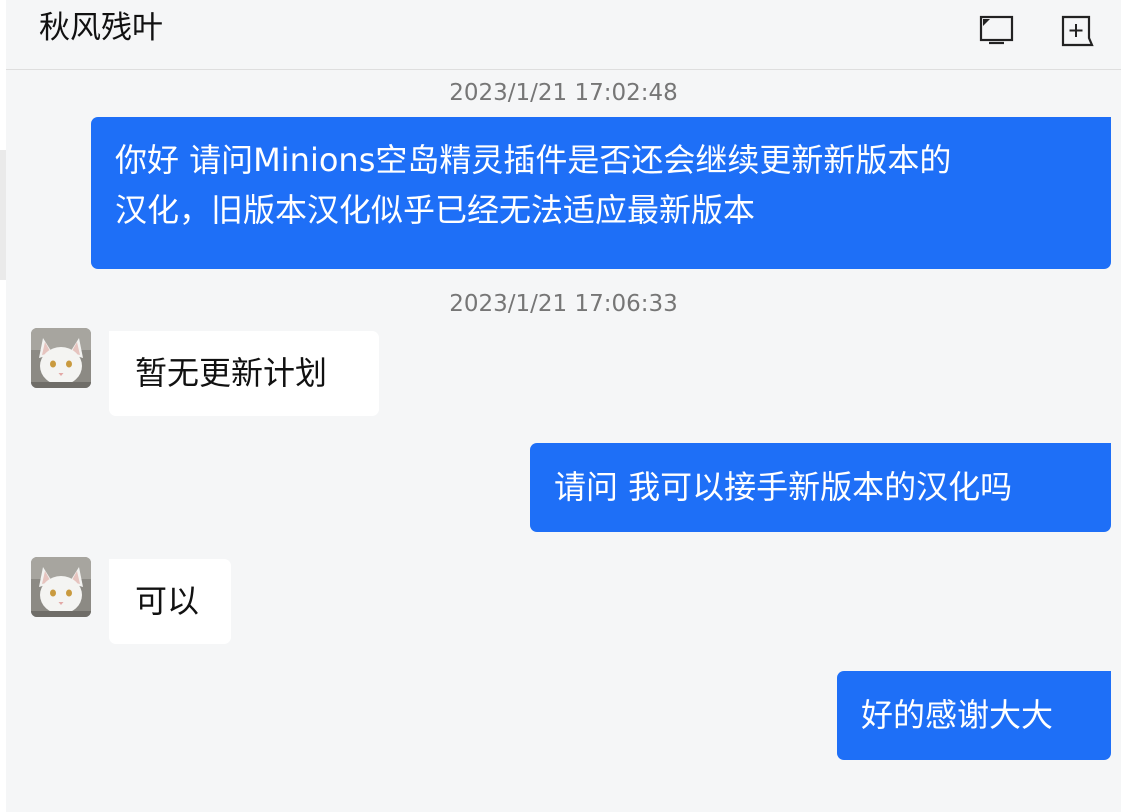 The image size is (1121, 812). I want to click on message-incoming: 可以, so click(170, 601).